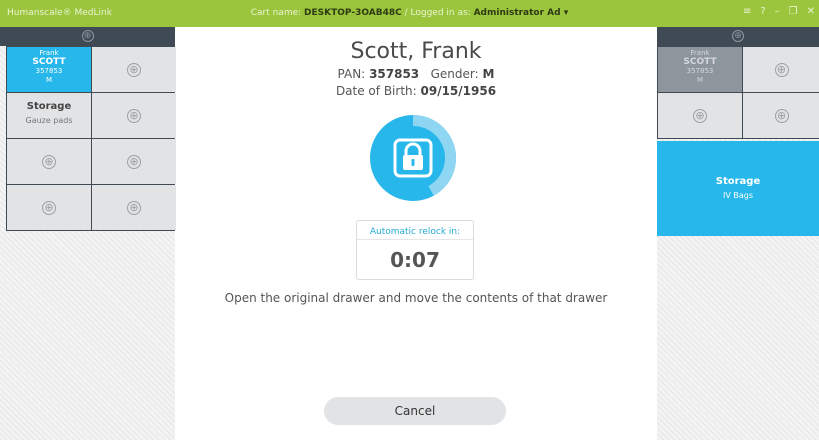 The image size is (819, 440). What do you see at coordinates (415, 411) in the screenshot?
I see `cancel-button: Cancel` at bounding box center [415, 411].